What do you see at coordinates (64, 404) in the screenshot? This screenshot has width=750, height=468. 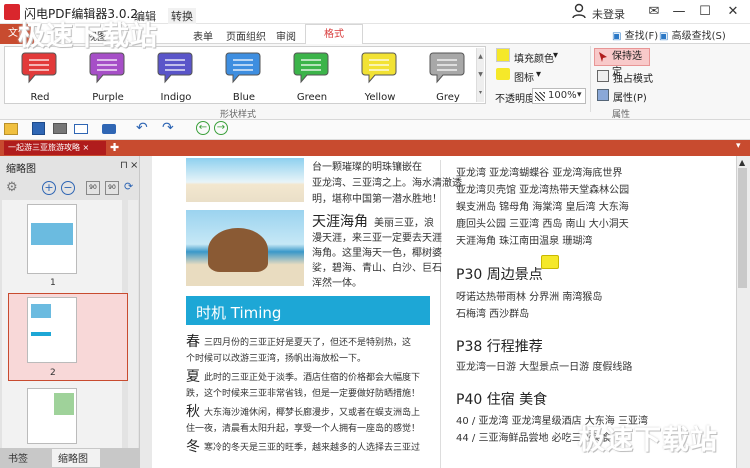 I see `thumbnail-map` at bounding box center [64, 404].